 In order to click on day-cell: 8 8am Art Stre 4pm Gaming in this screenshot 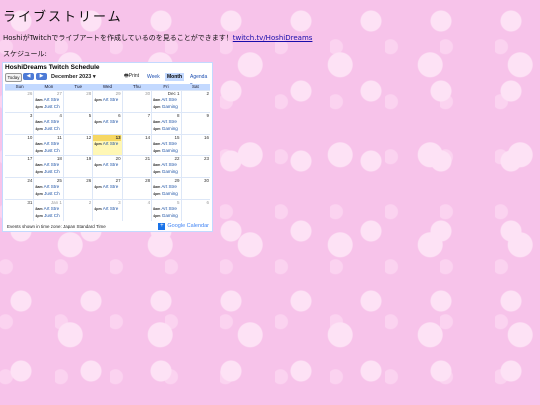, I will do `click(165, 123)`.